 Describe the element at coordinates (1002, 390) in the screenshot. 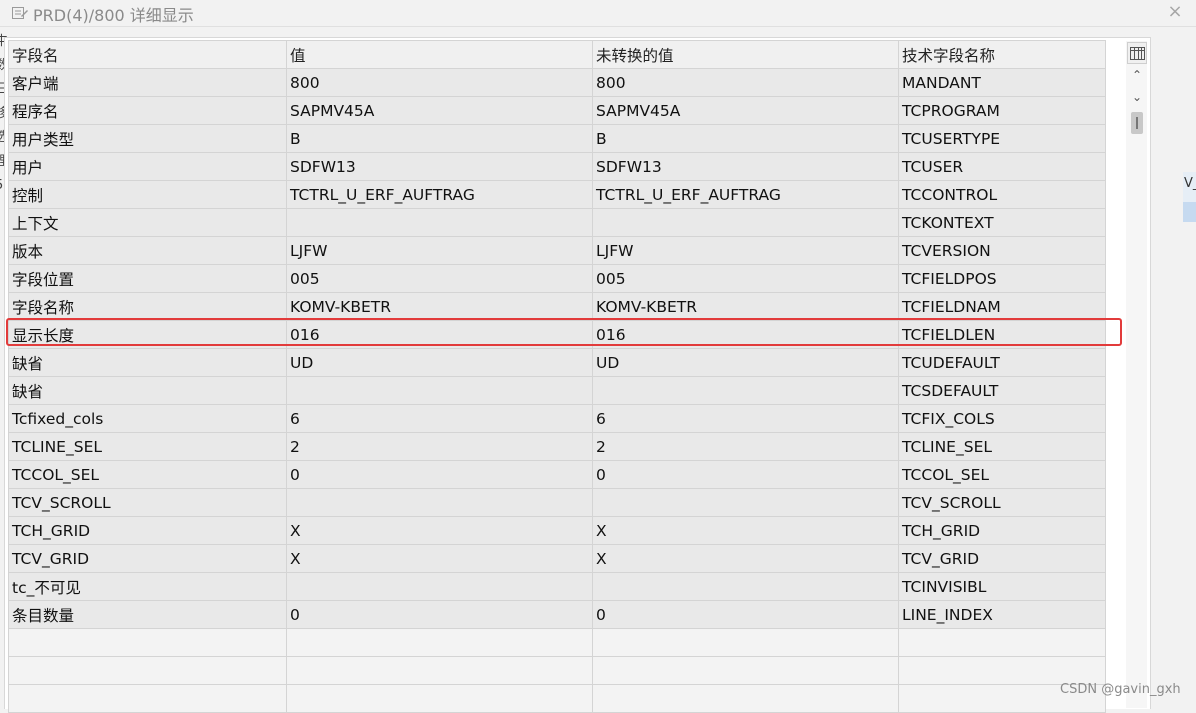

I see `cell-technical-name: TCSDEFAULT` at that location.